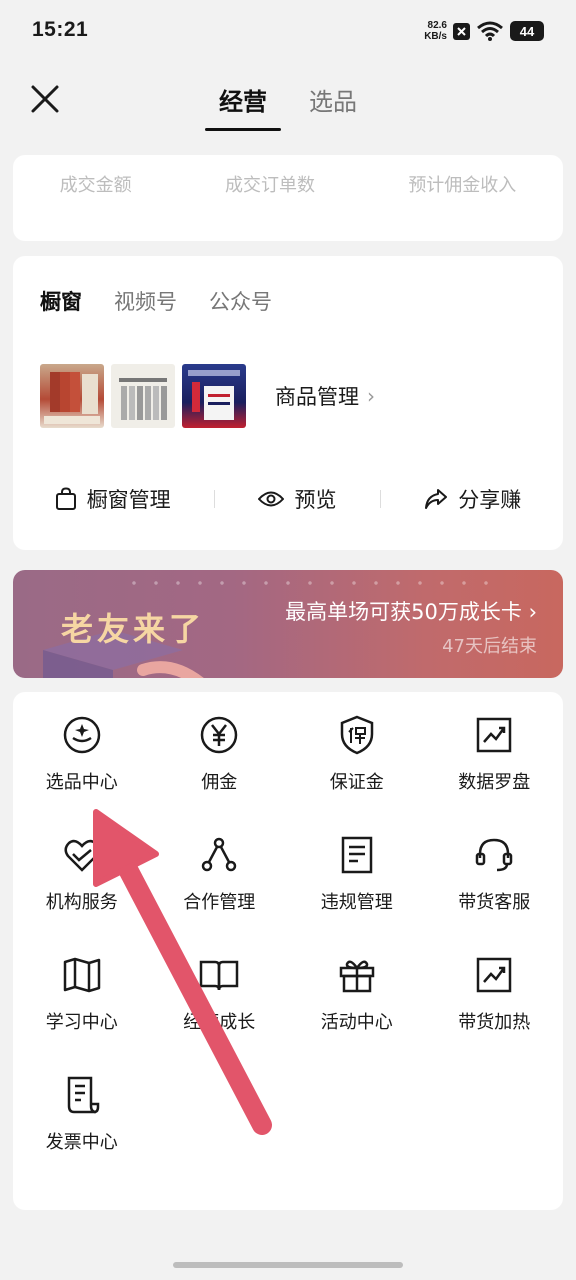 This screenshot has width=576, height=1280. What do you see at coordinates (317, 397) in the screenshot?
I see `product-management-label: 商品管理` at bounding box center [317, 397].